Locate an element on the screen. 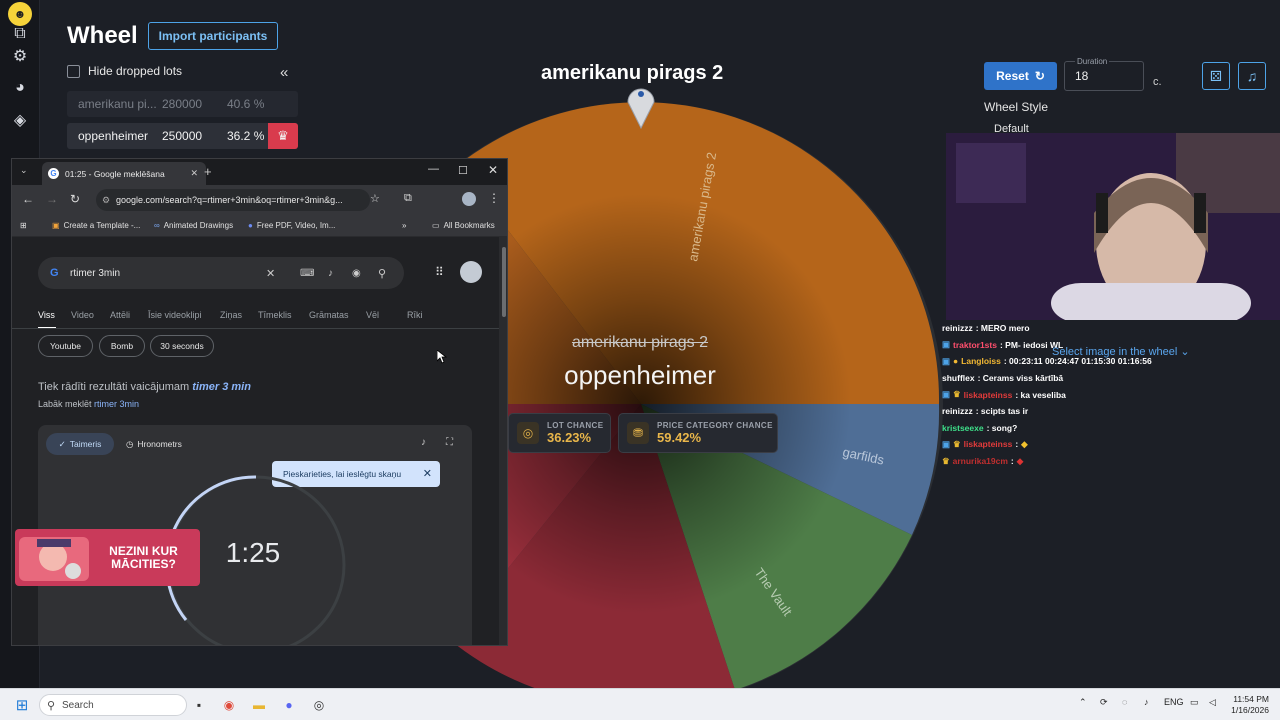 The image size is (1280, 720). apps-icon: ⊞ is located at coordinates (23, 225).